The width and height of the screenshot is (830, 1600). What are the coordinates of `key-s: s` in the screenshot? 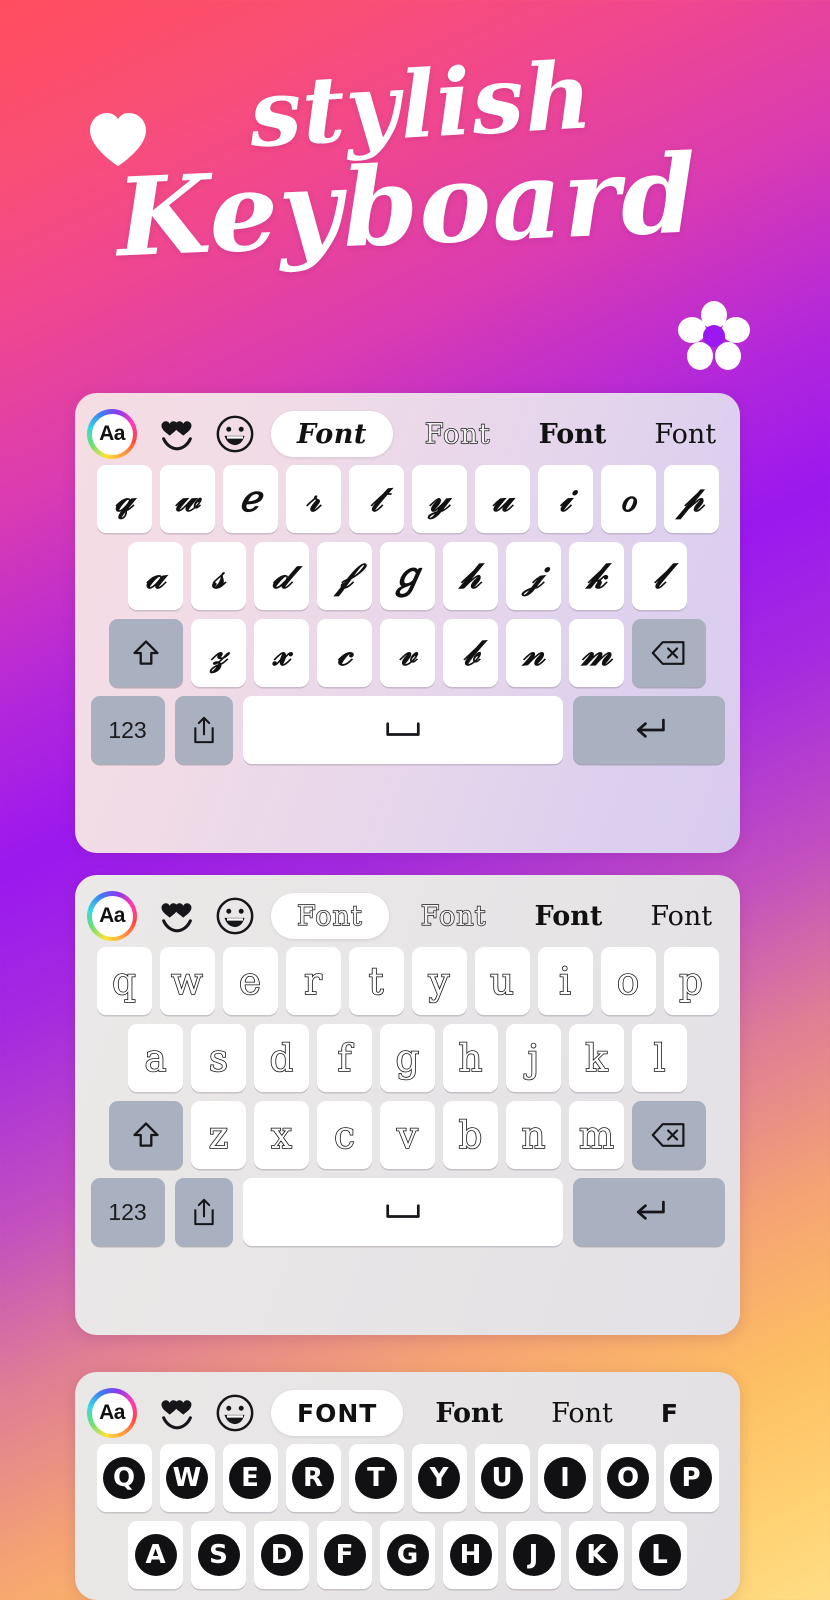 It's located at (218, 1058).